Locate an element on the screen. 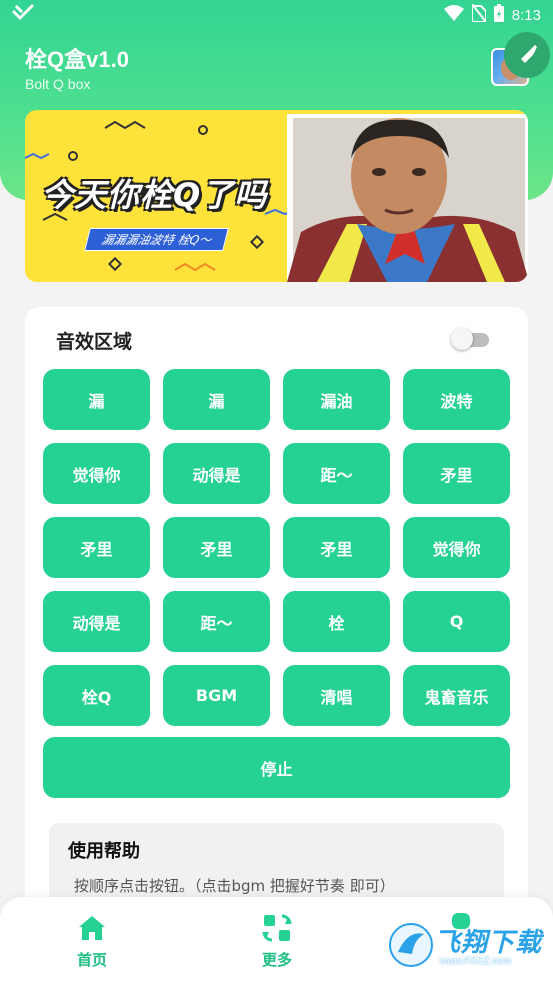 The image size is (553, 983). app-title: 栓Q盒v1.0 is located at coordinates (77, 59).